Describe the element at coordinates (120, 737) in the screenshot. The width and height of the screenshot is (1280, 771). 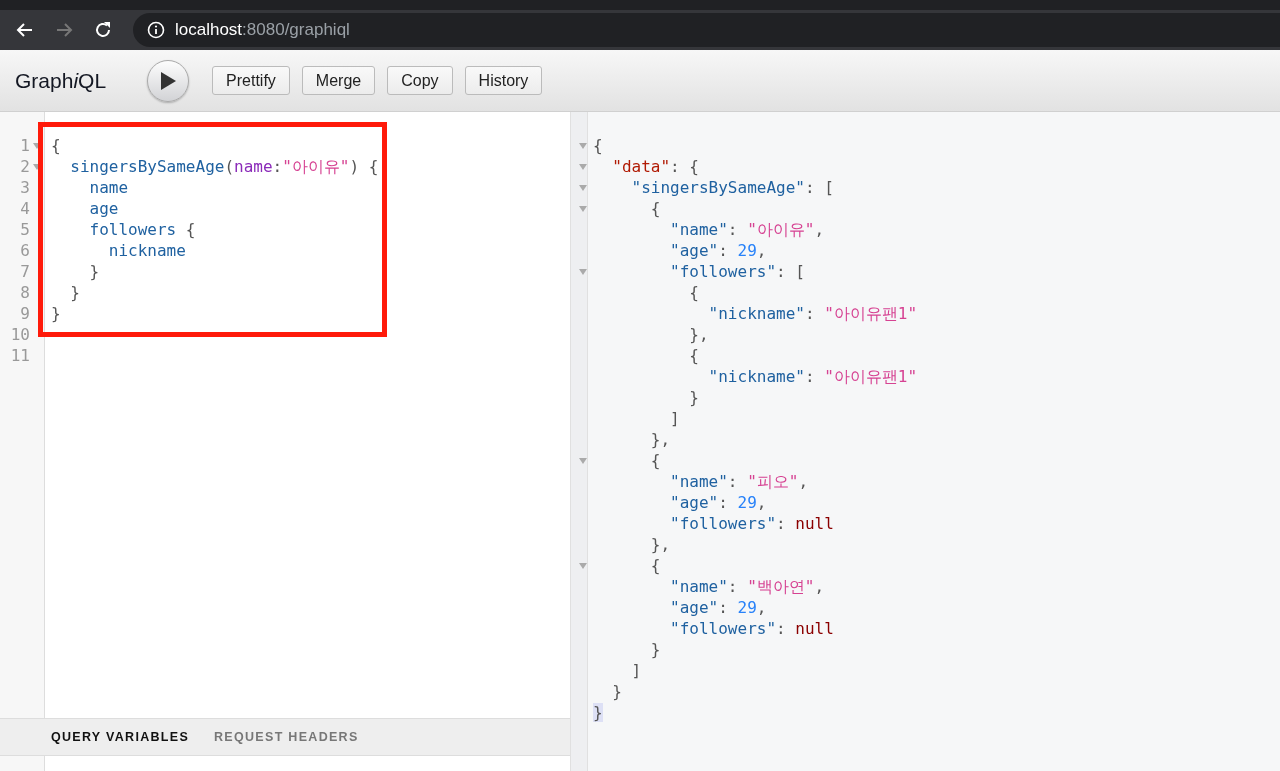
I see `panel-tab: QUERY VARIABLES` at that location.